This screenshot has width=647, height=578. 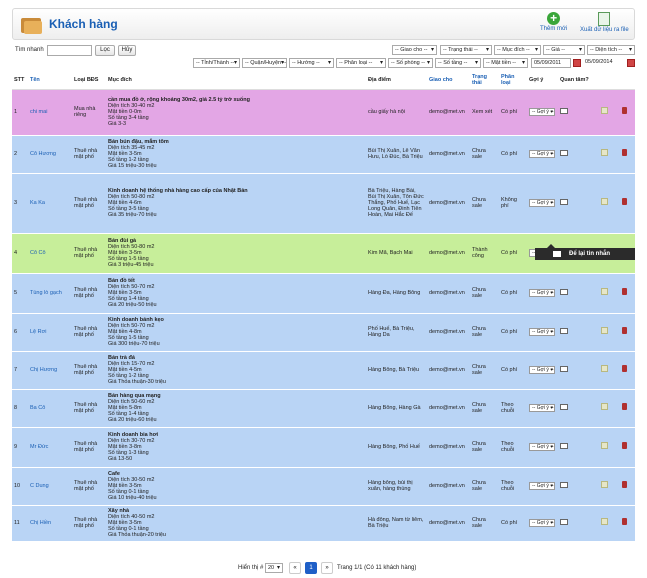 I want to click on customer-name-link: Tùng lò gạch, so click(x=50, y=293).